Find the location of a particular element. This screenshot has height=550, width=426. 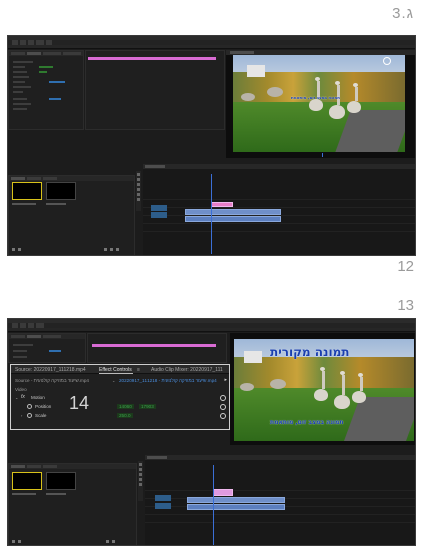

video-section-header: Video is located at coordinates (21, 389).